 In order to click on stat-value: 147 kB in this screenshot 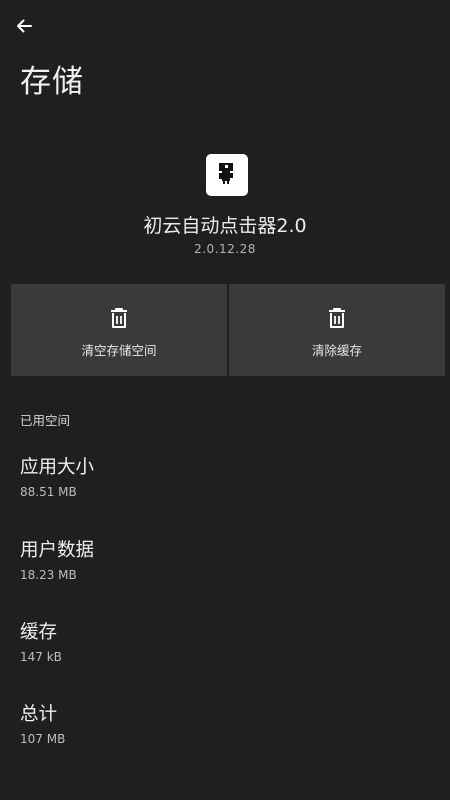, I will do `click(41, 657)`.